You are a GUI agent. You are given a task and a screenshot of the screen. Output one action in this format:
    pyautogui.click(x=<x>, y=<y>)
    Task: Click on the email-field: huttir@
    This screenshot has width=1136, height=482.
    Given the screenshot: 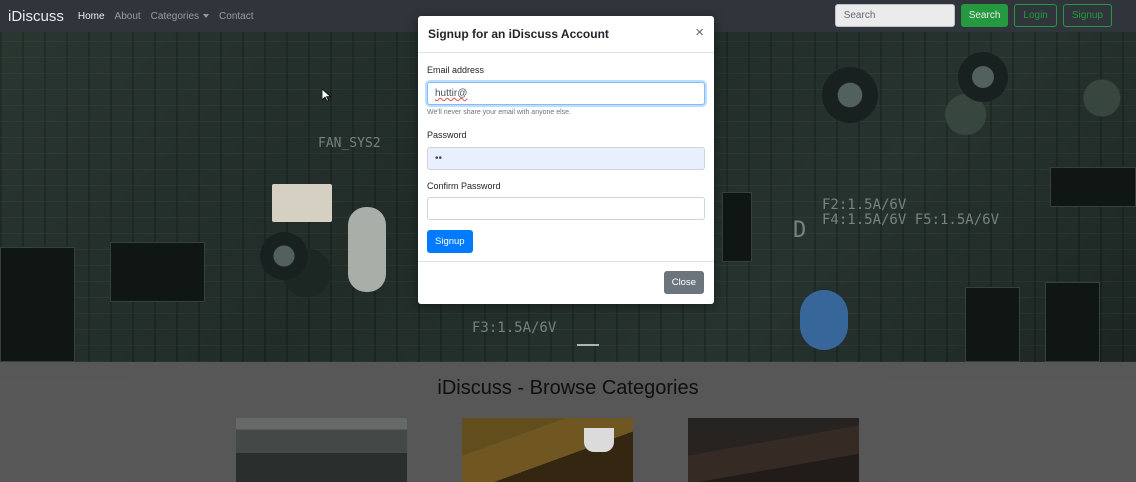 What is the action you would take?
    pyautogui.click(x=566, y=93)
    